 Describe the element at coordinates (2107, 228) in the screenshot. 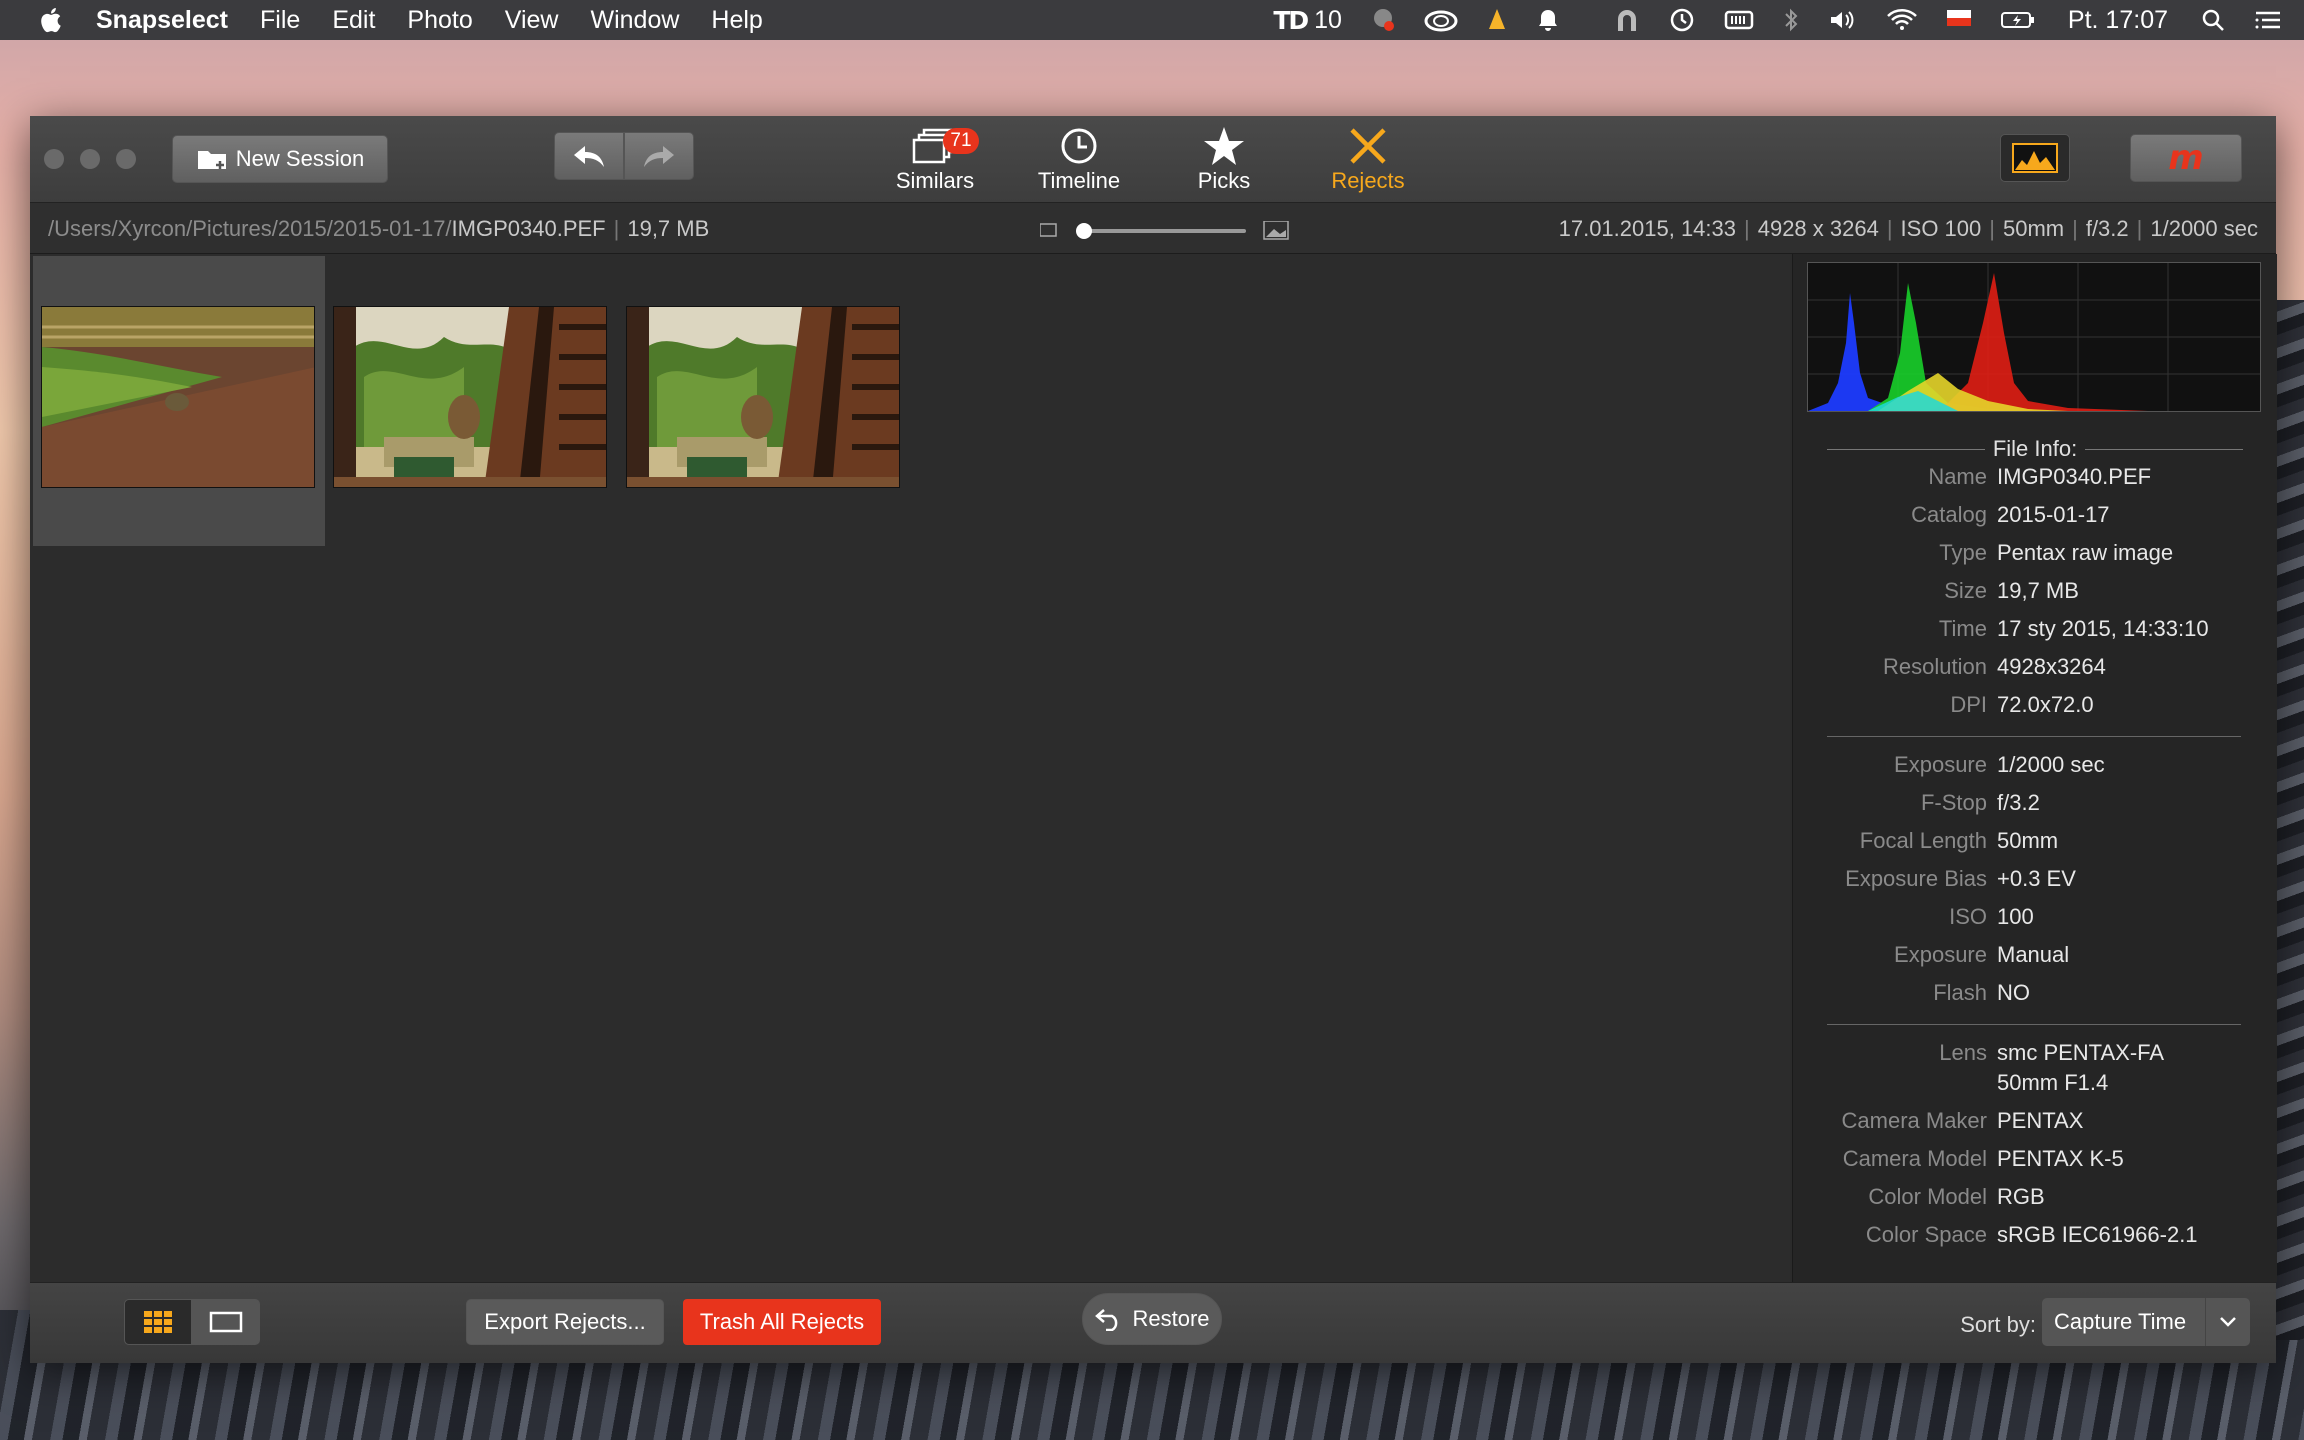

I see `exif-fstop: f/3.2` at that location.